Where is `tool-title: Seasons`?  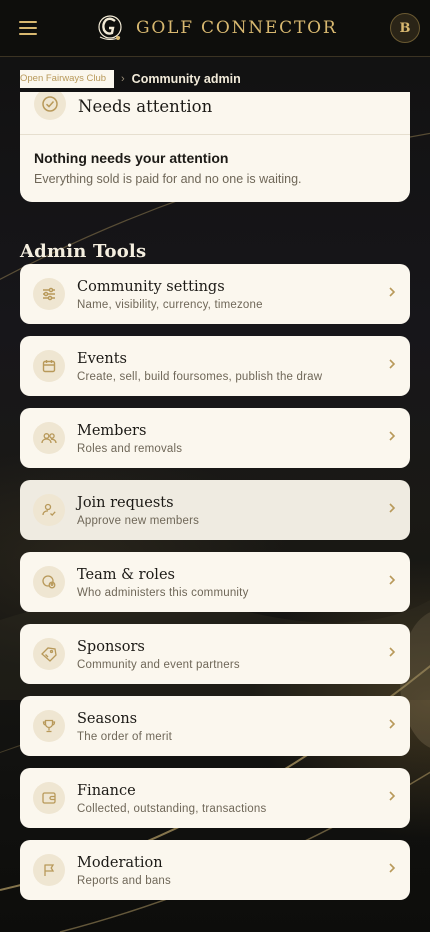 tool-title: Seasons is located at coordinates (107, 718).